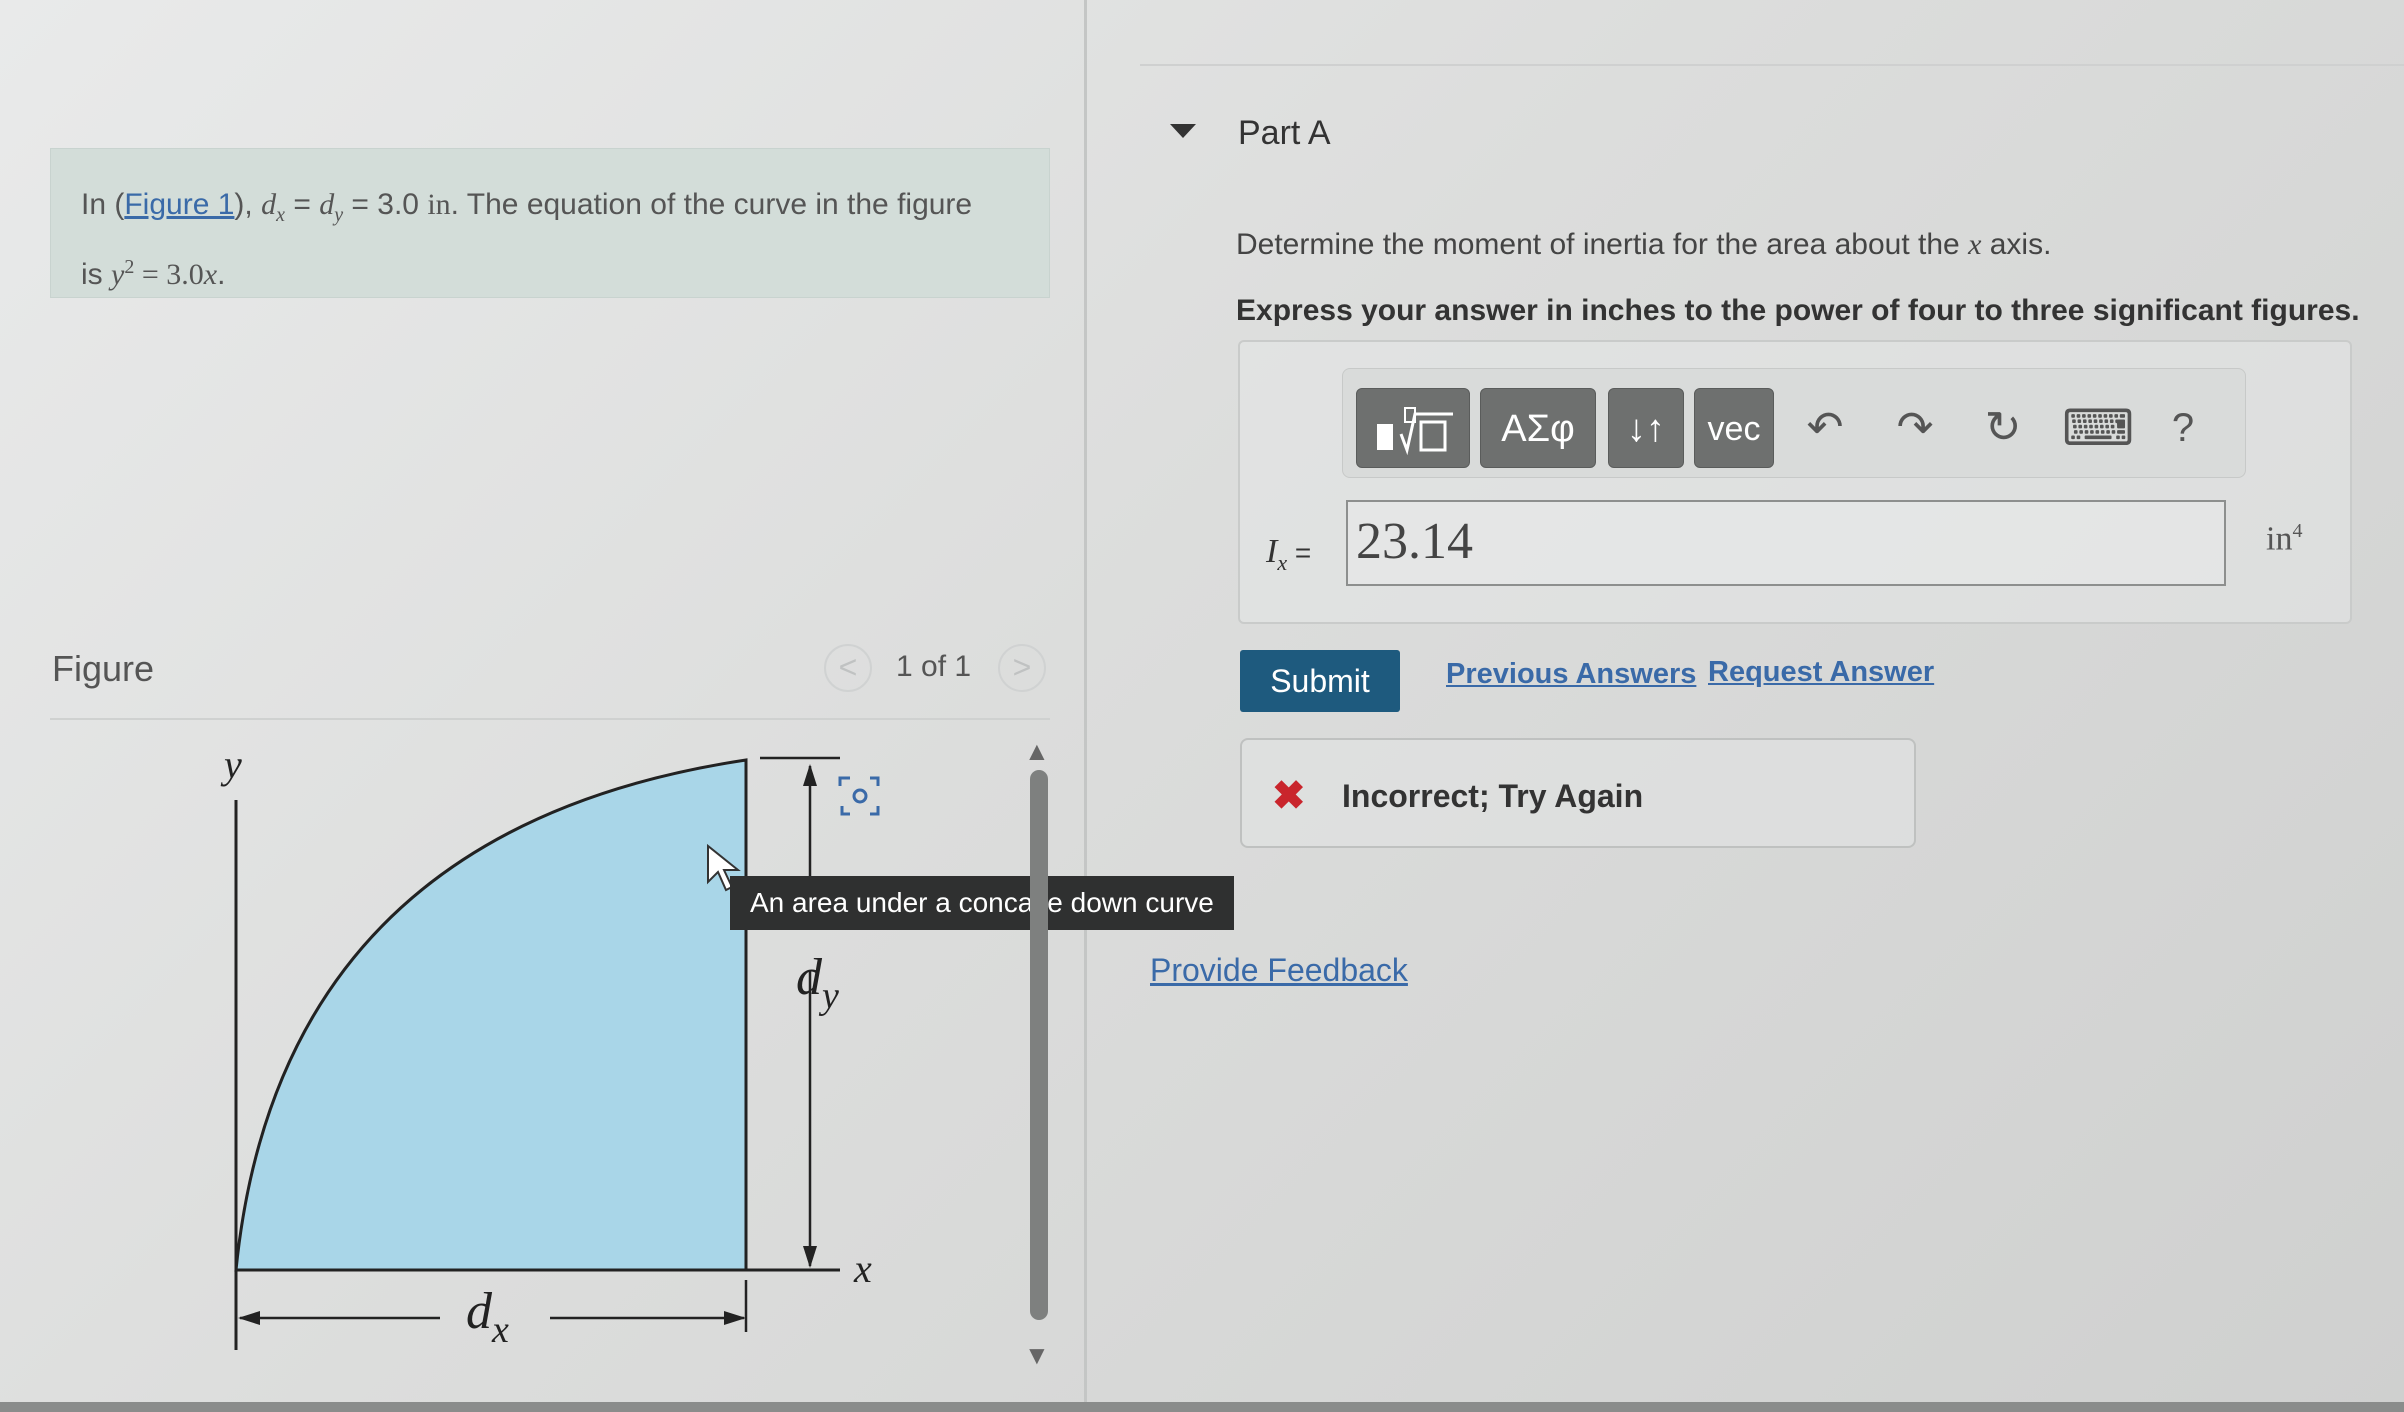 The image size is (2404, 1412). I want to click on var-equals: =, so click(1299, 552).